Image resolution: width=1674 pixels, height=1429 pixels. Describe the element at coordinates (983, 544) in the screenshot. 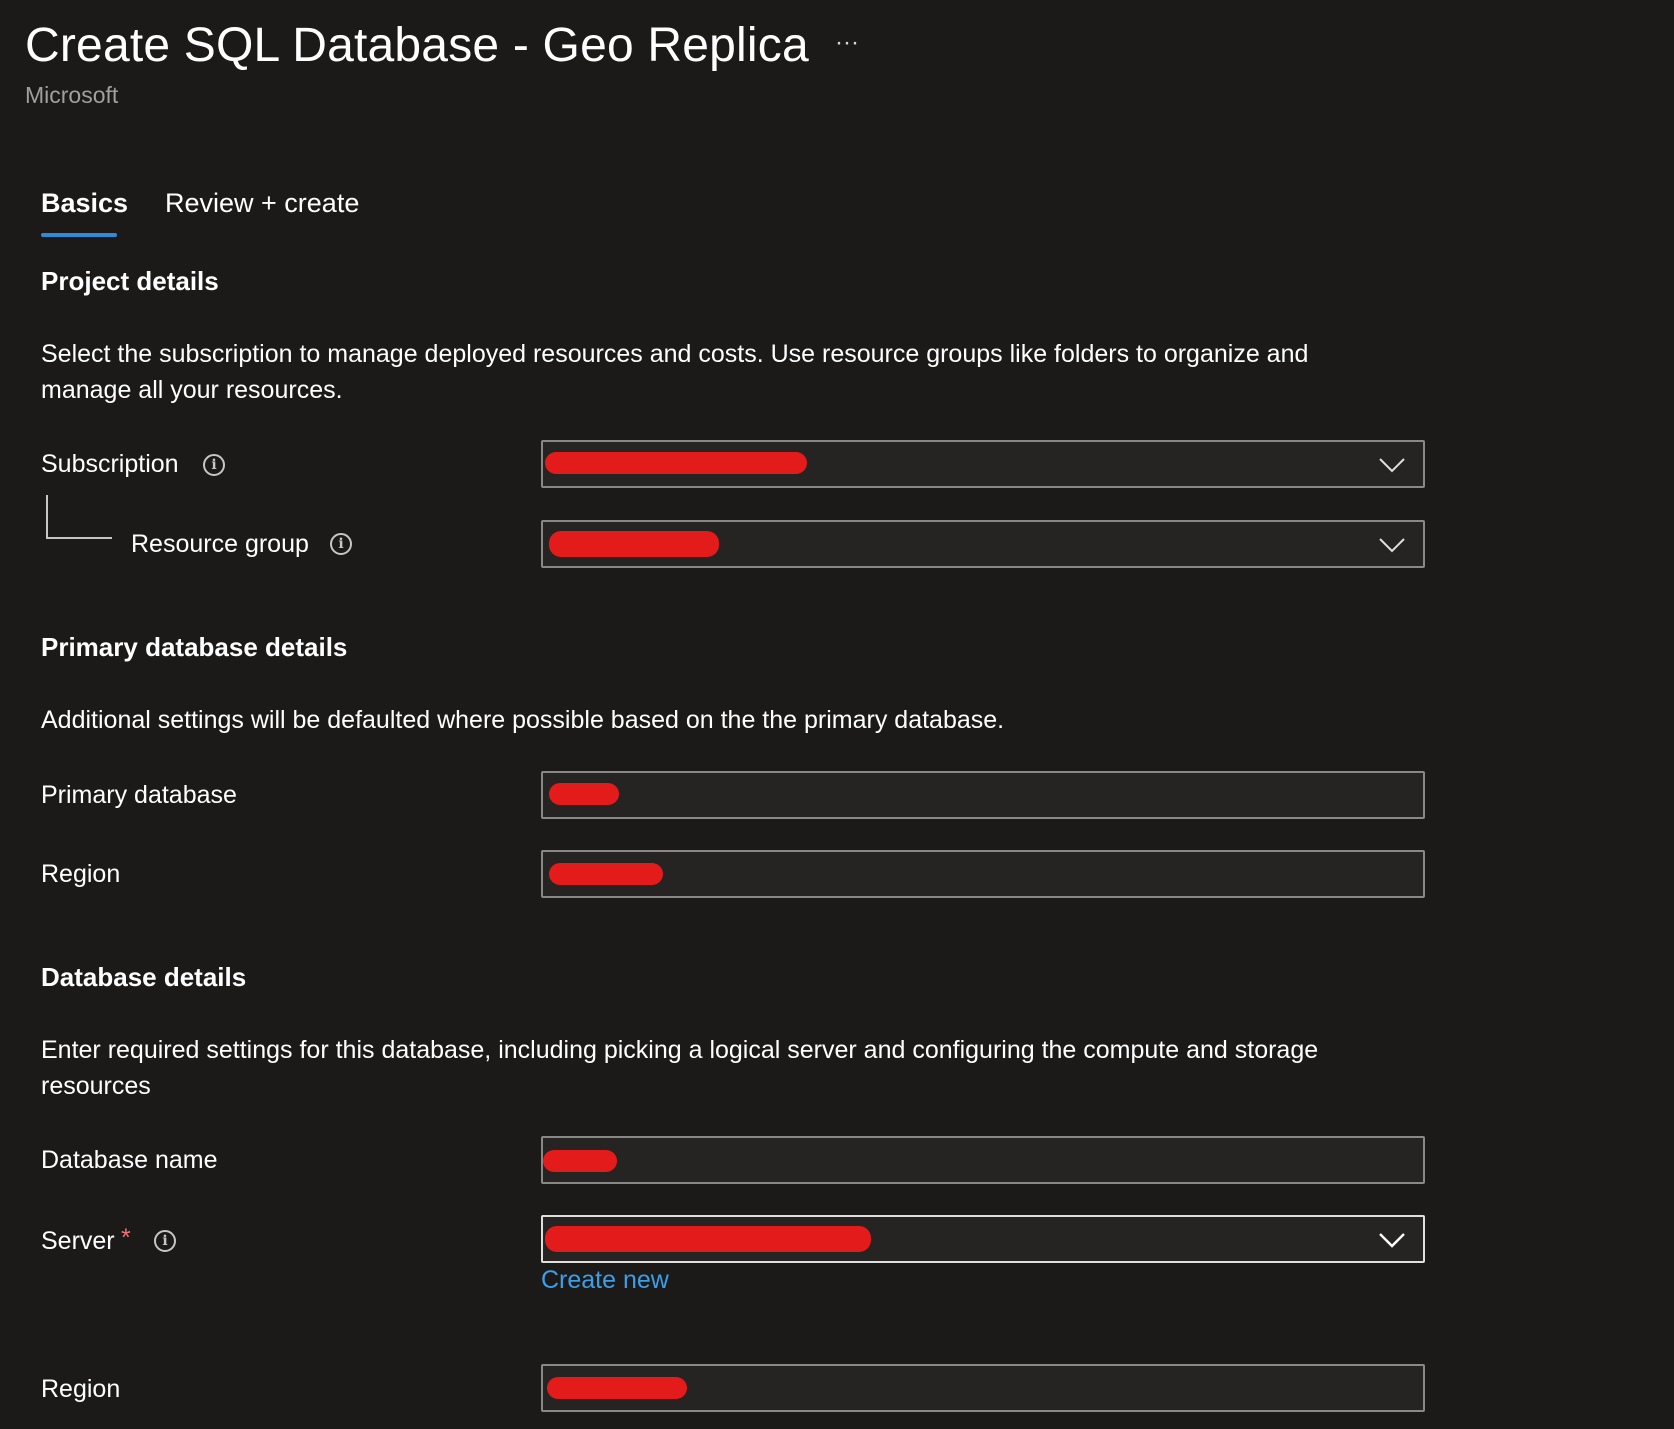

I see `resource-group-dropdown` at that location.